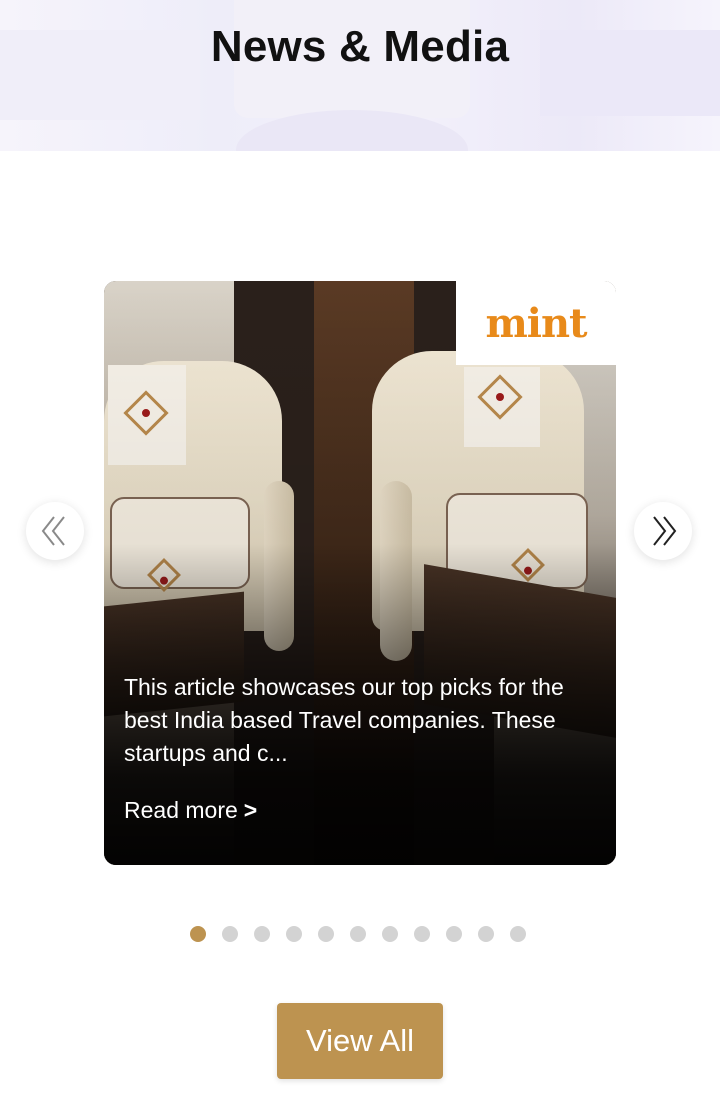 The image size is (720, 1101). I want to click on read-more-link: Read more >, so click(190, 810).